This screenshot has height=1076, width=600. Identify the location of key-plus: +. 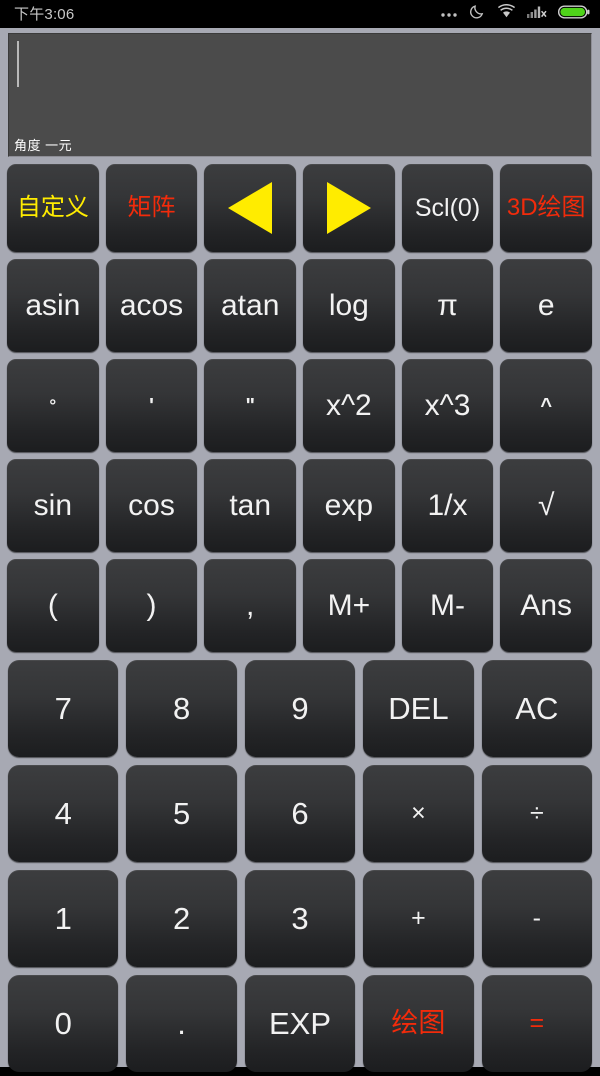
(418, 918).